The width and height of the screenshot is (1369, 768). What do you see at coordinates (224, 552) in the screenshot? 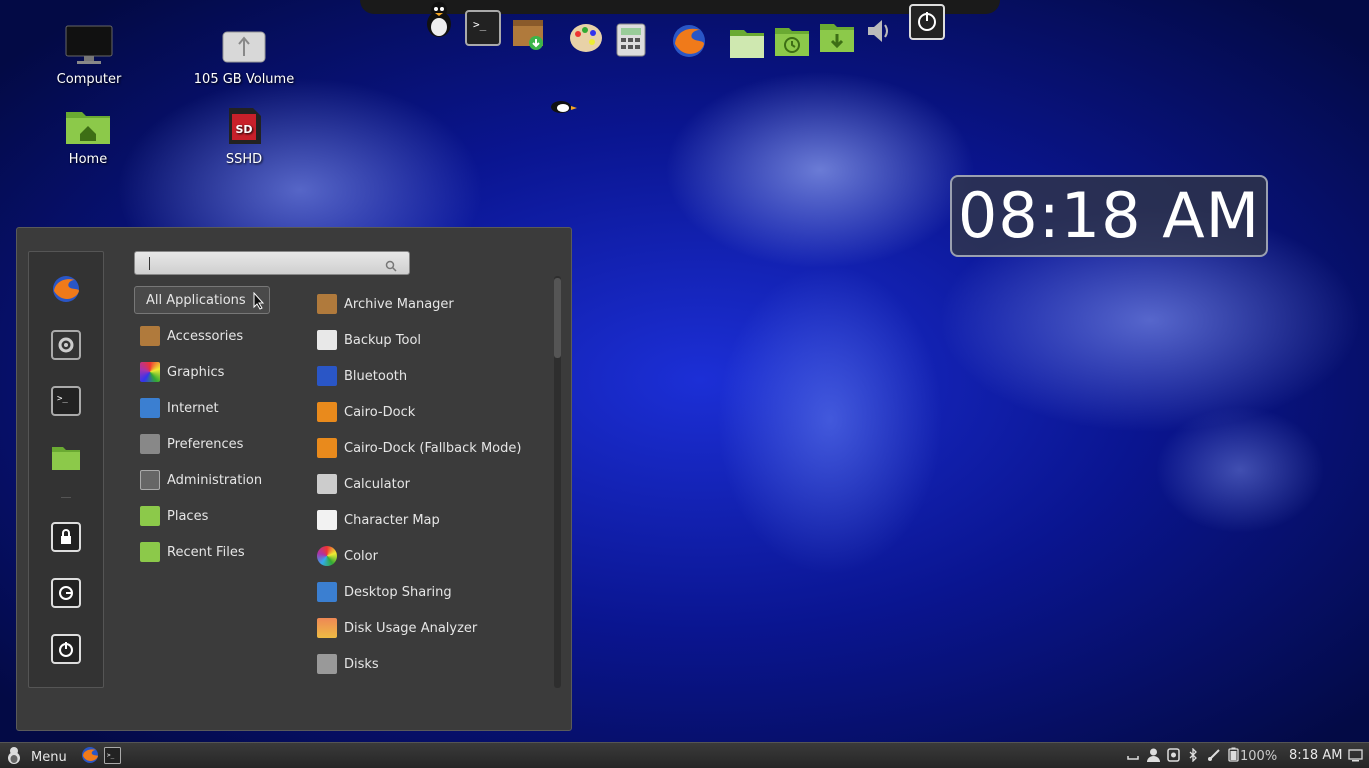
I see `category-recent-files: Recent Files` at bounding box center [224, 552].